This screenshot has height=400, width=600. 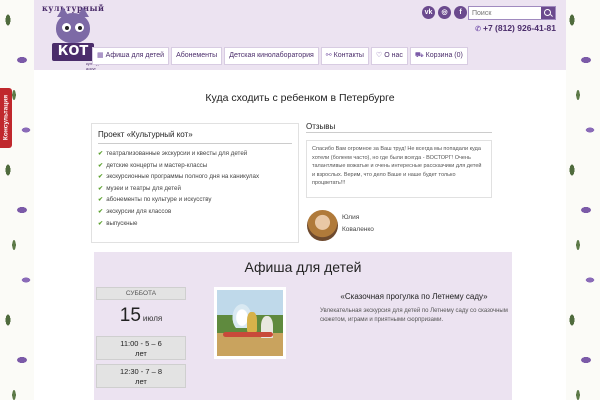 I want to click on logo-arc-text: культурный, so click(x=73, y=8).